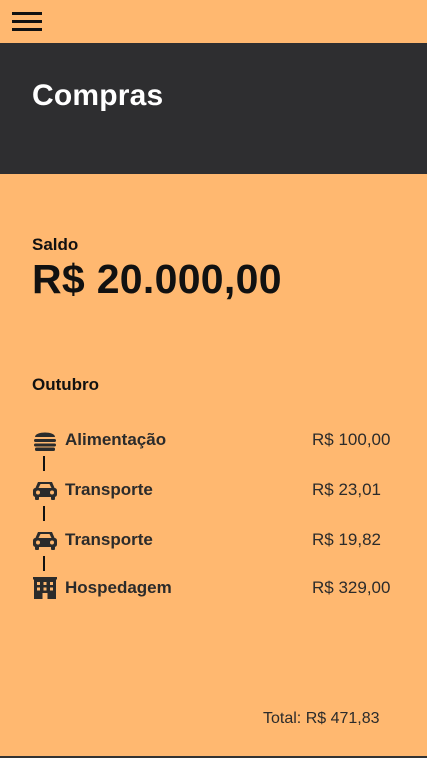  I want to click on transaction-amount: R$ 23,01, so click(346, 489).